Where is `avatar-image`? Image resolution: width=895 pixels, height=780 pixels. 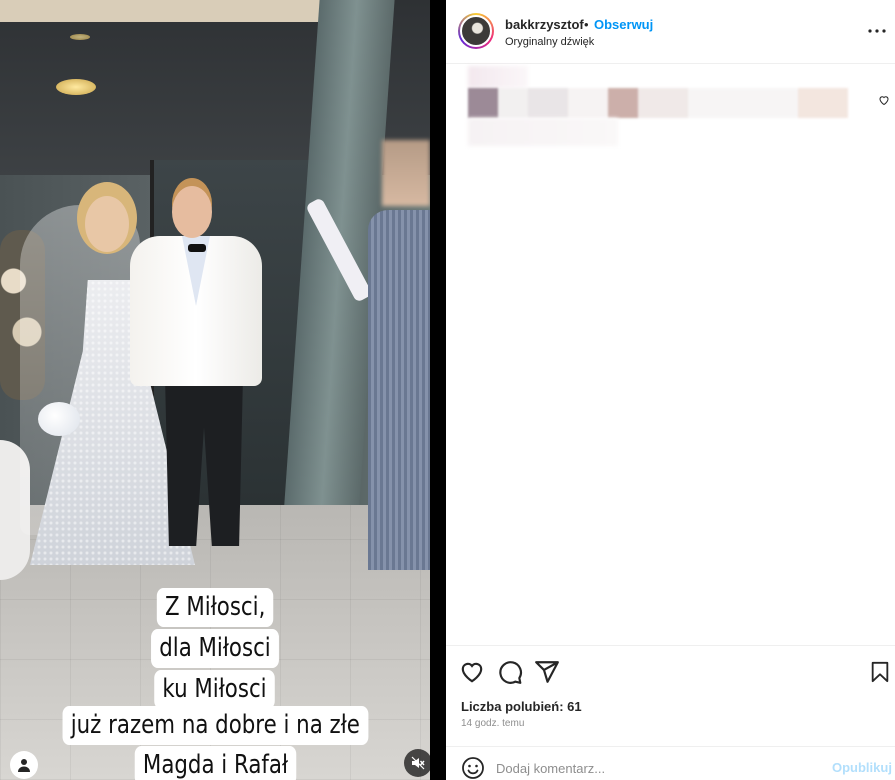
avatar-image is located at coordinates (476, 31).